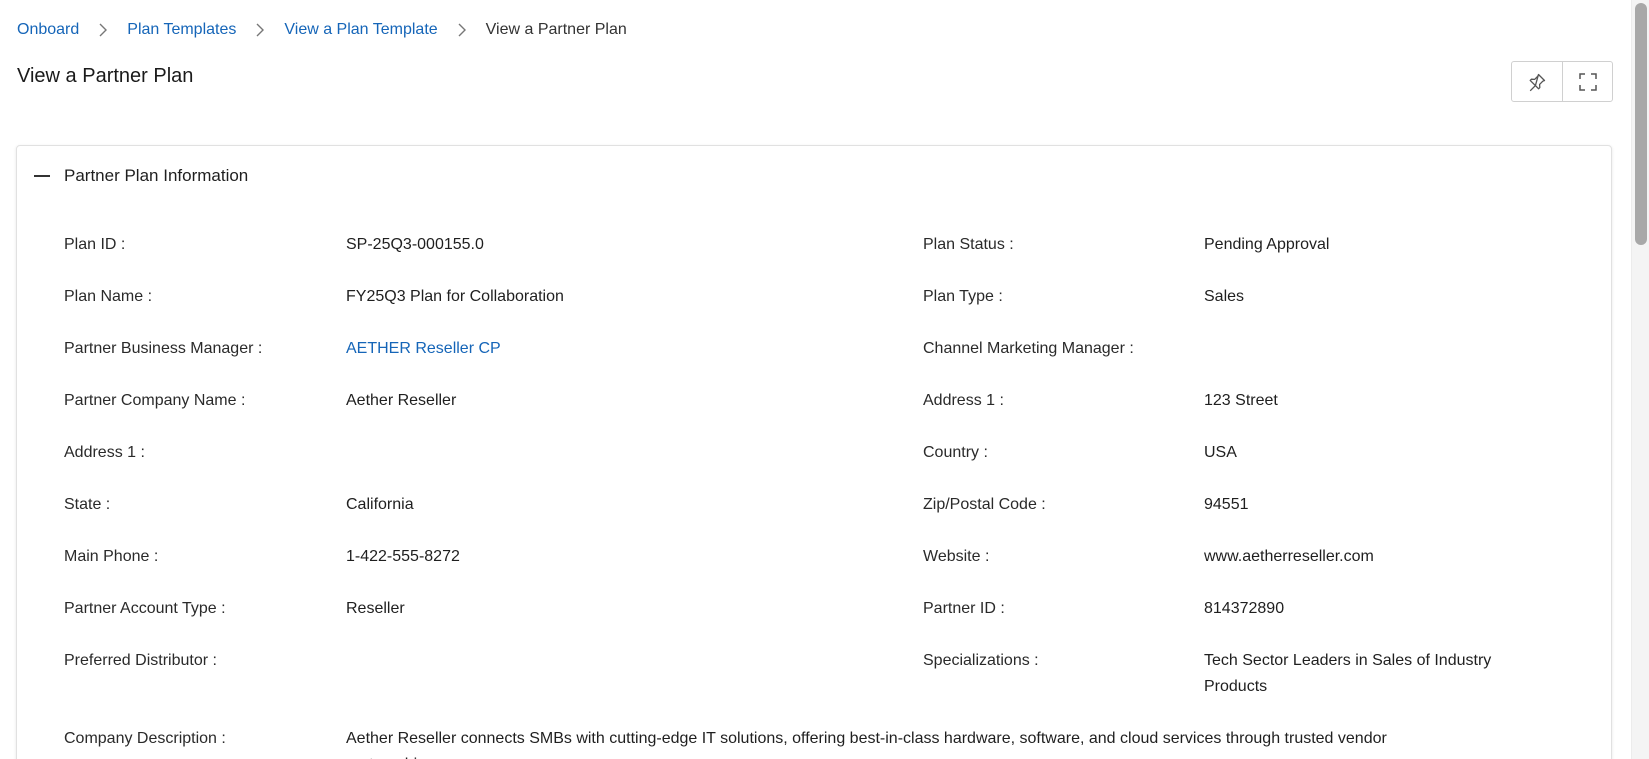 The image size is (1649, 759). Describe the element at coordinates (155, 400) in the screenshot. I see `partner-company-name-label: Partner Company Name :` at that location.